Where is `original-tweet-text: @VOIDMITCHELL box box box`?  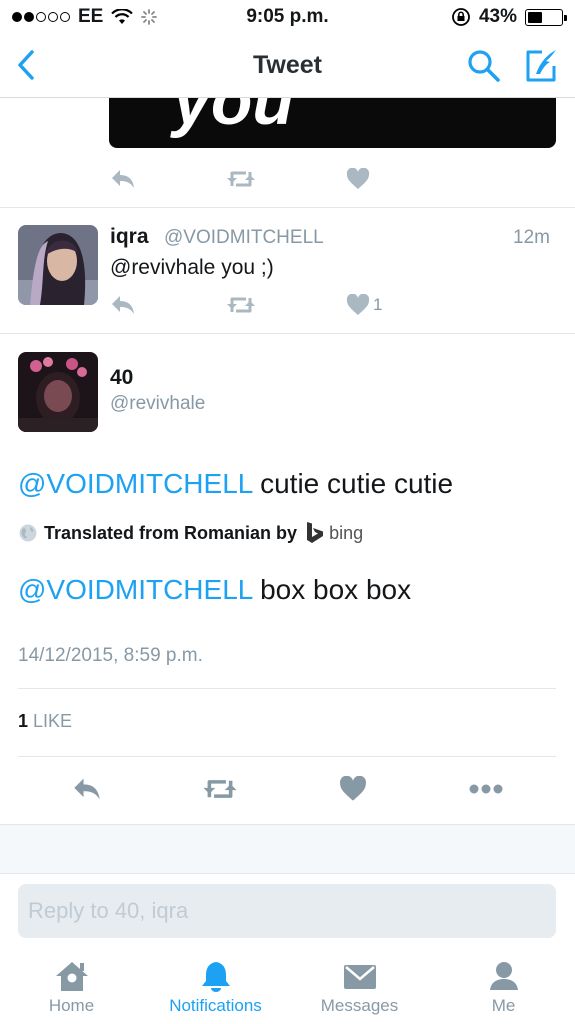 original-tweet-text: @VOIDMITCHELL box box box is located at coordinates (214, 590).